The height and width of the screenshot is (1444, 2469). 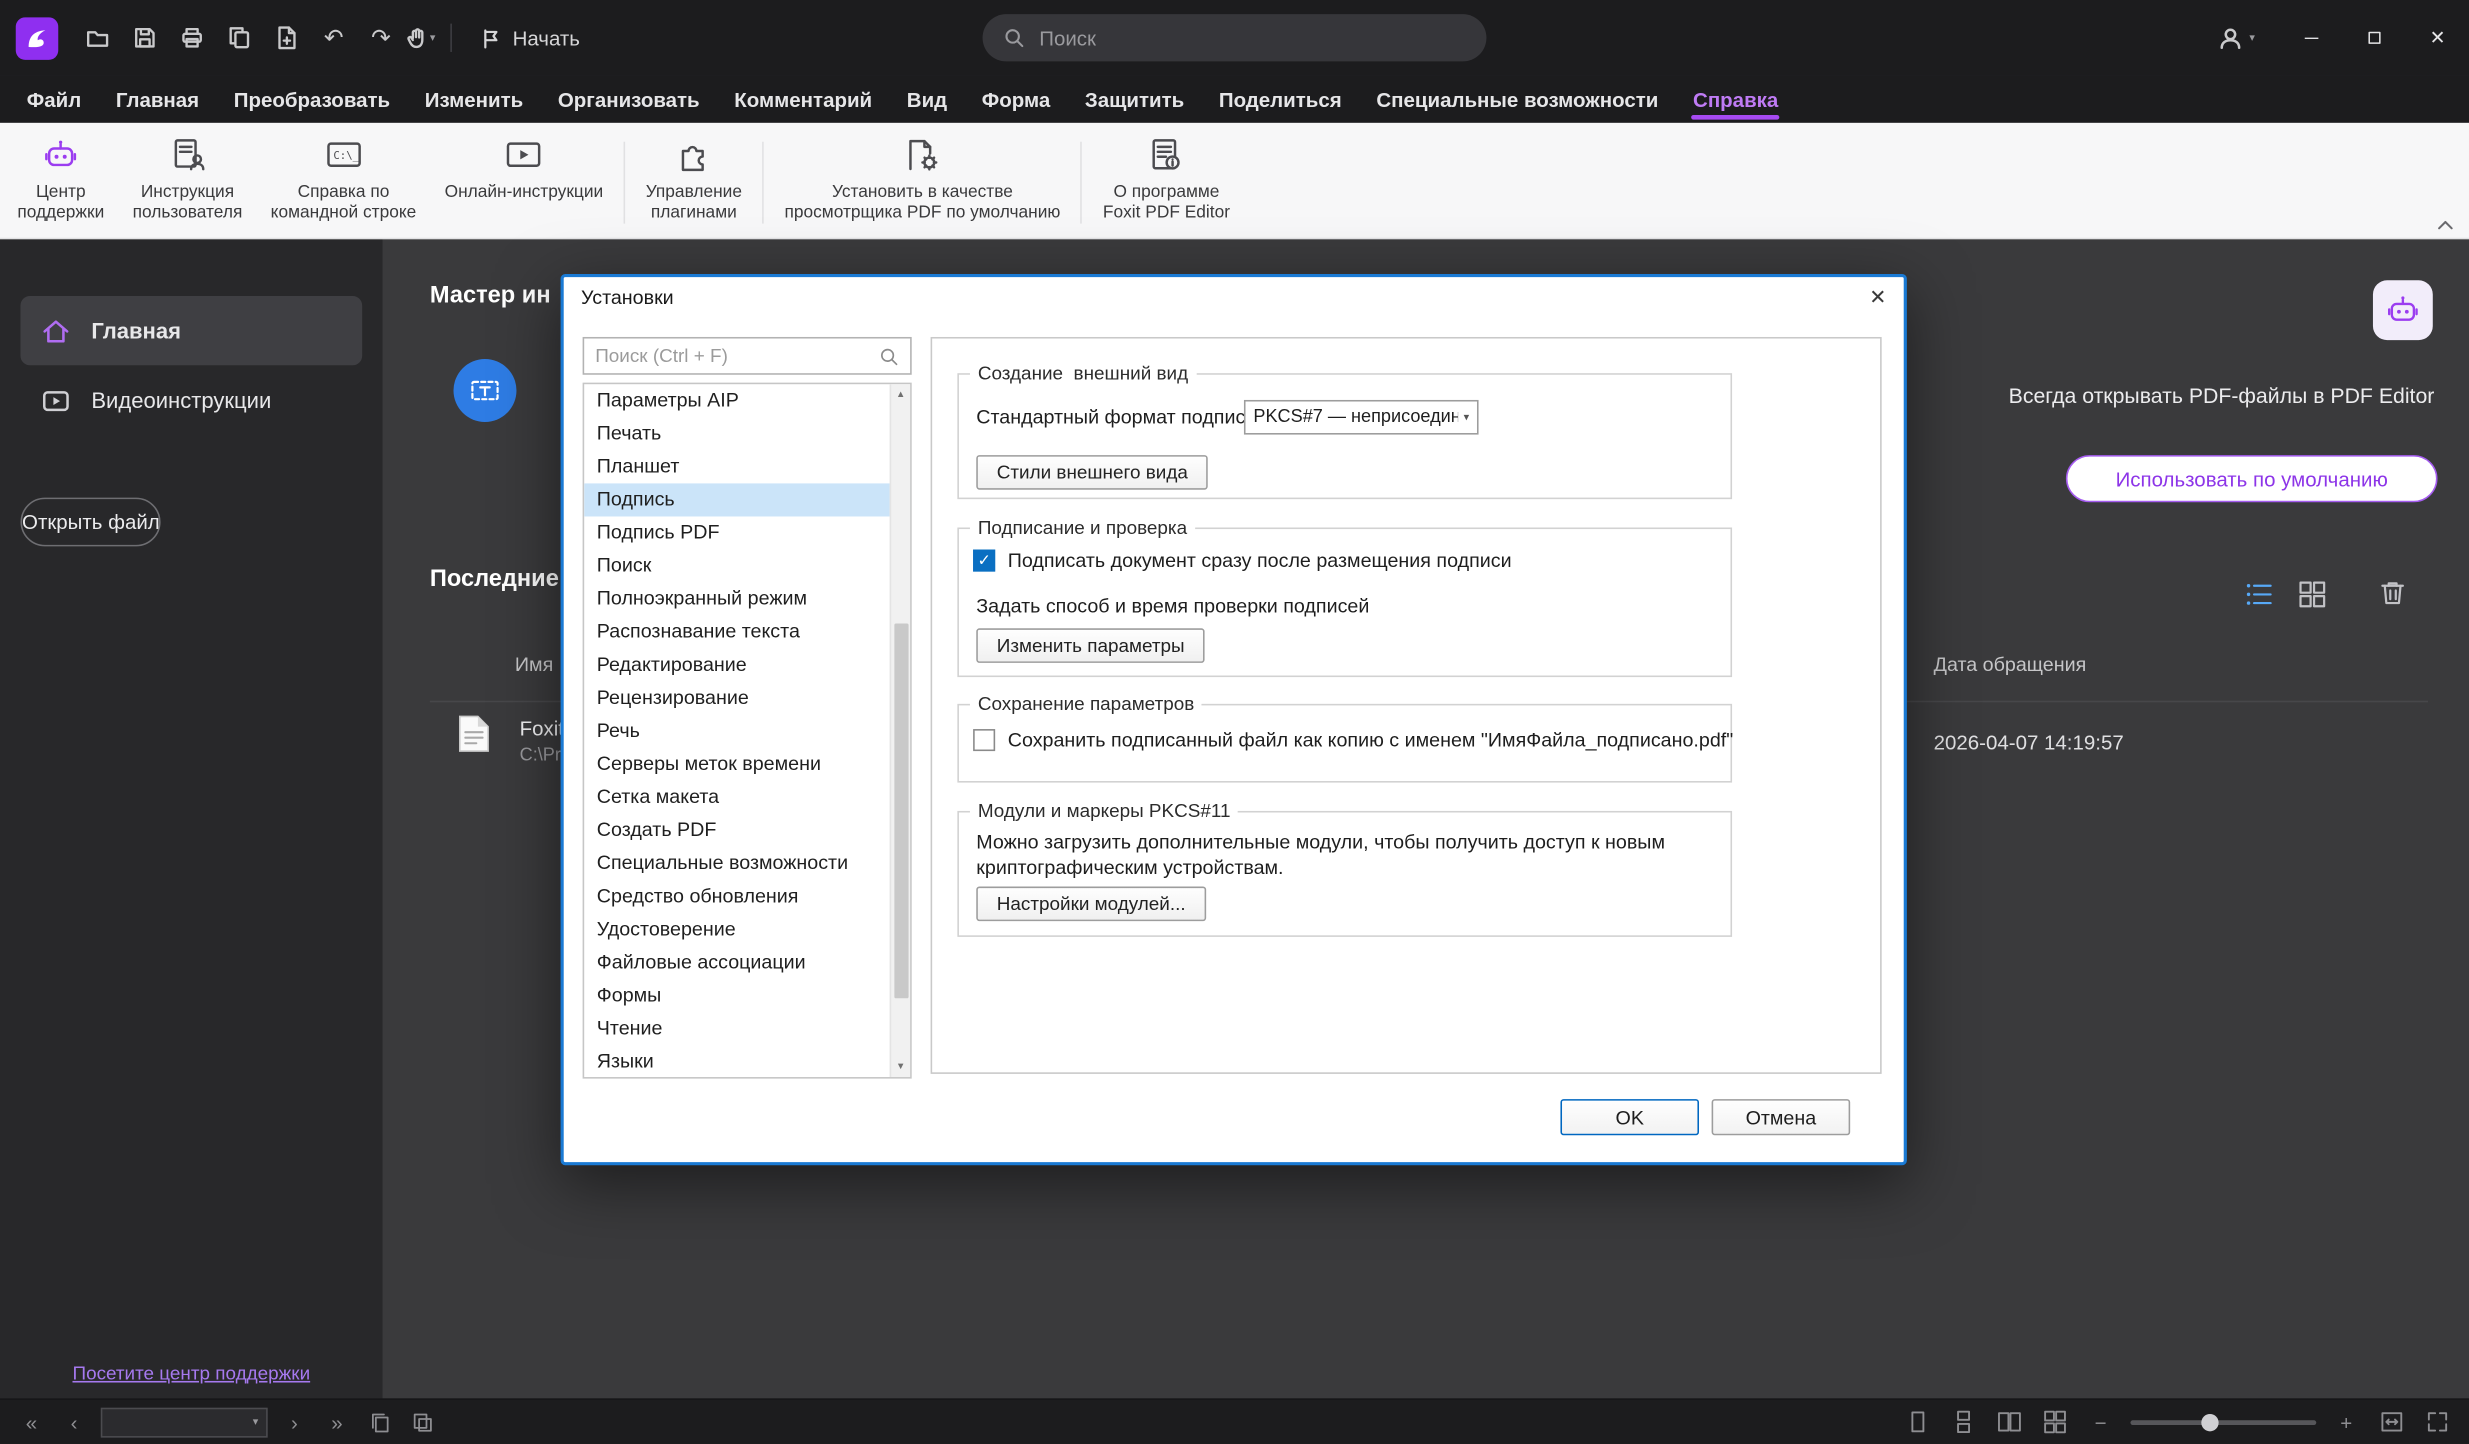 What do you see at coordinates (184, 1421) in the screenshot?
I see `page-number-field: ▾` at bounding box center [184, 1421].